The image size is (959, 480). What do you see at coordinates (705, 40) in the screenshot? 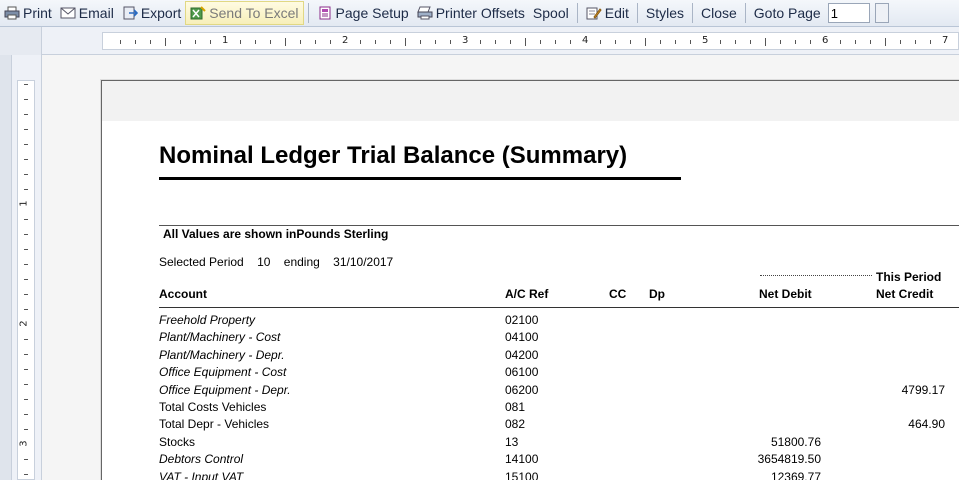
I see `ruler-number: 5` at bounding box center [705, 40].